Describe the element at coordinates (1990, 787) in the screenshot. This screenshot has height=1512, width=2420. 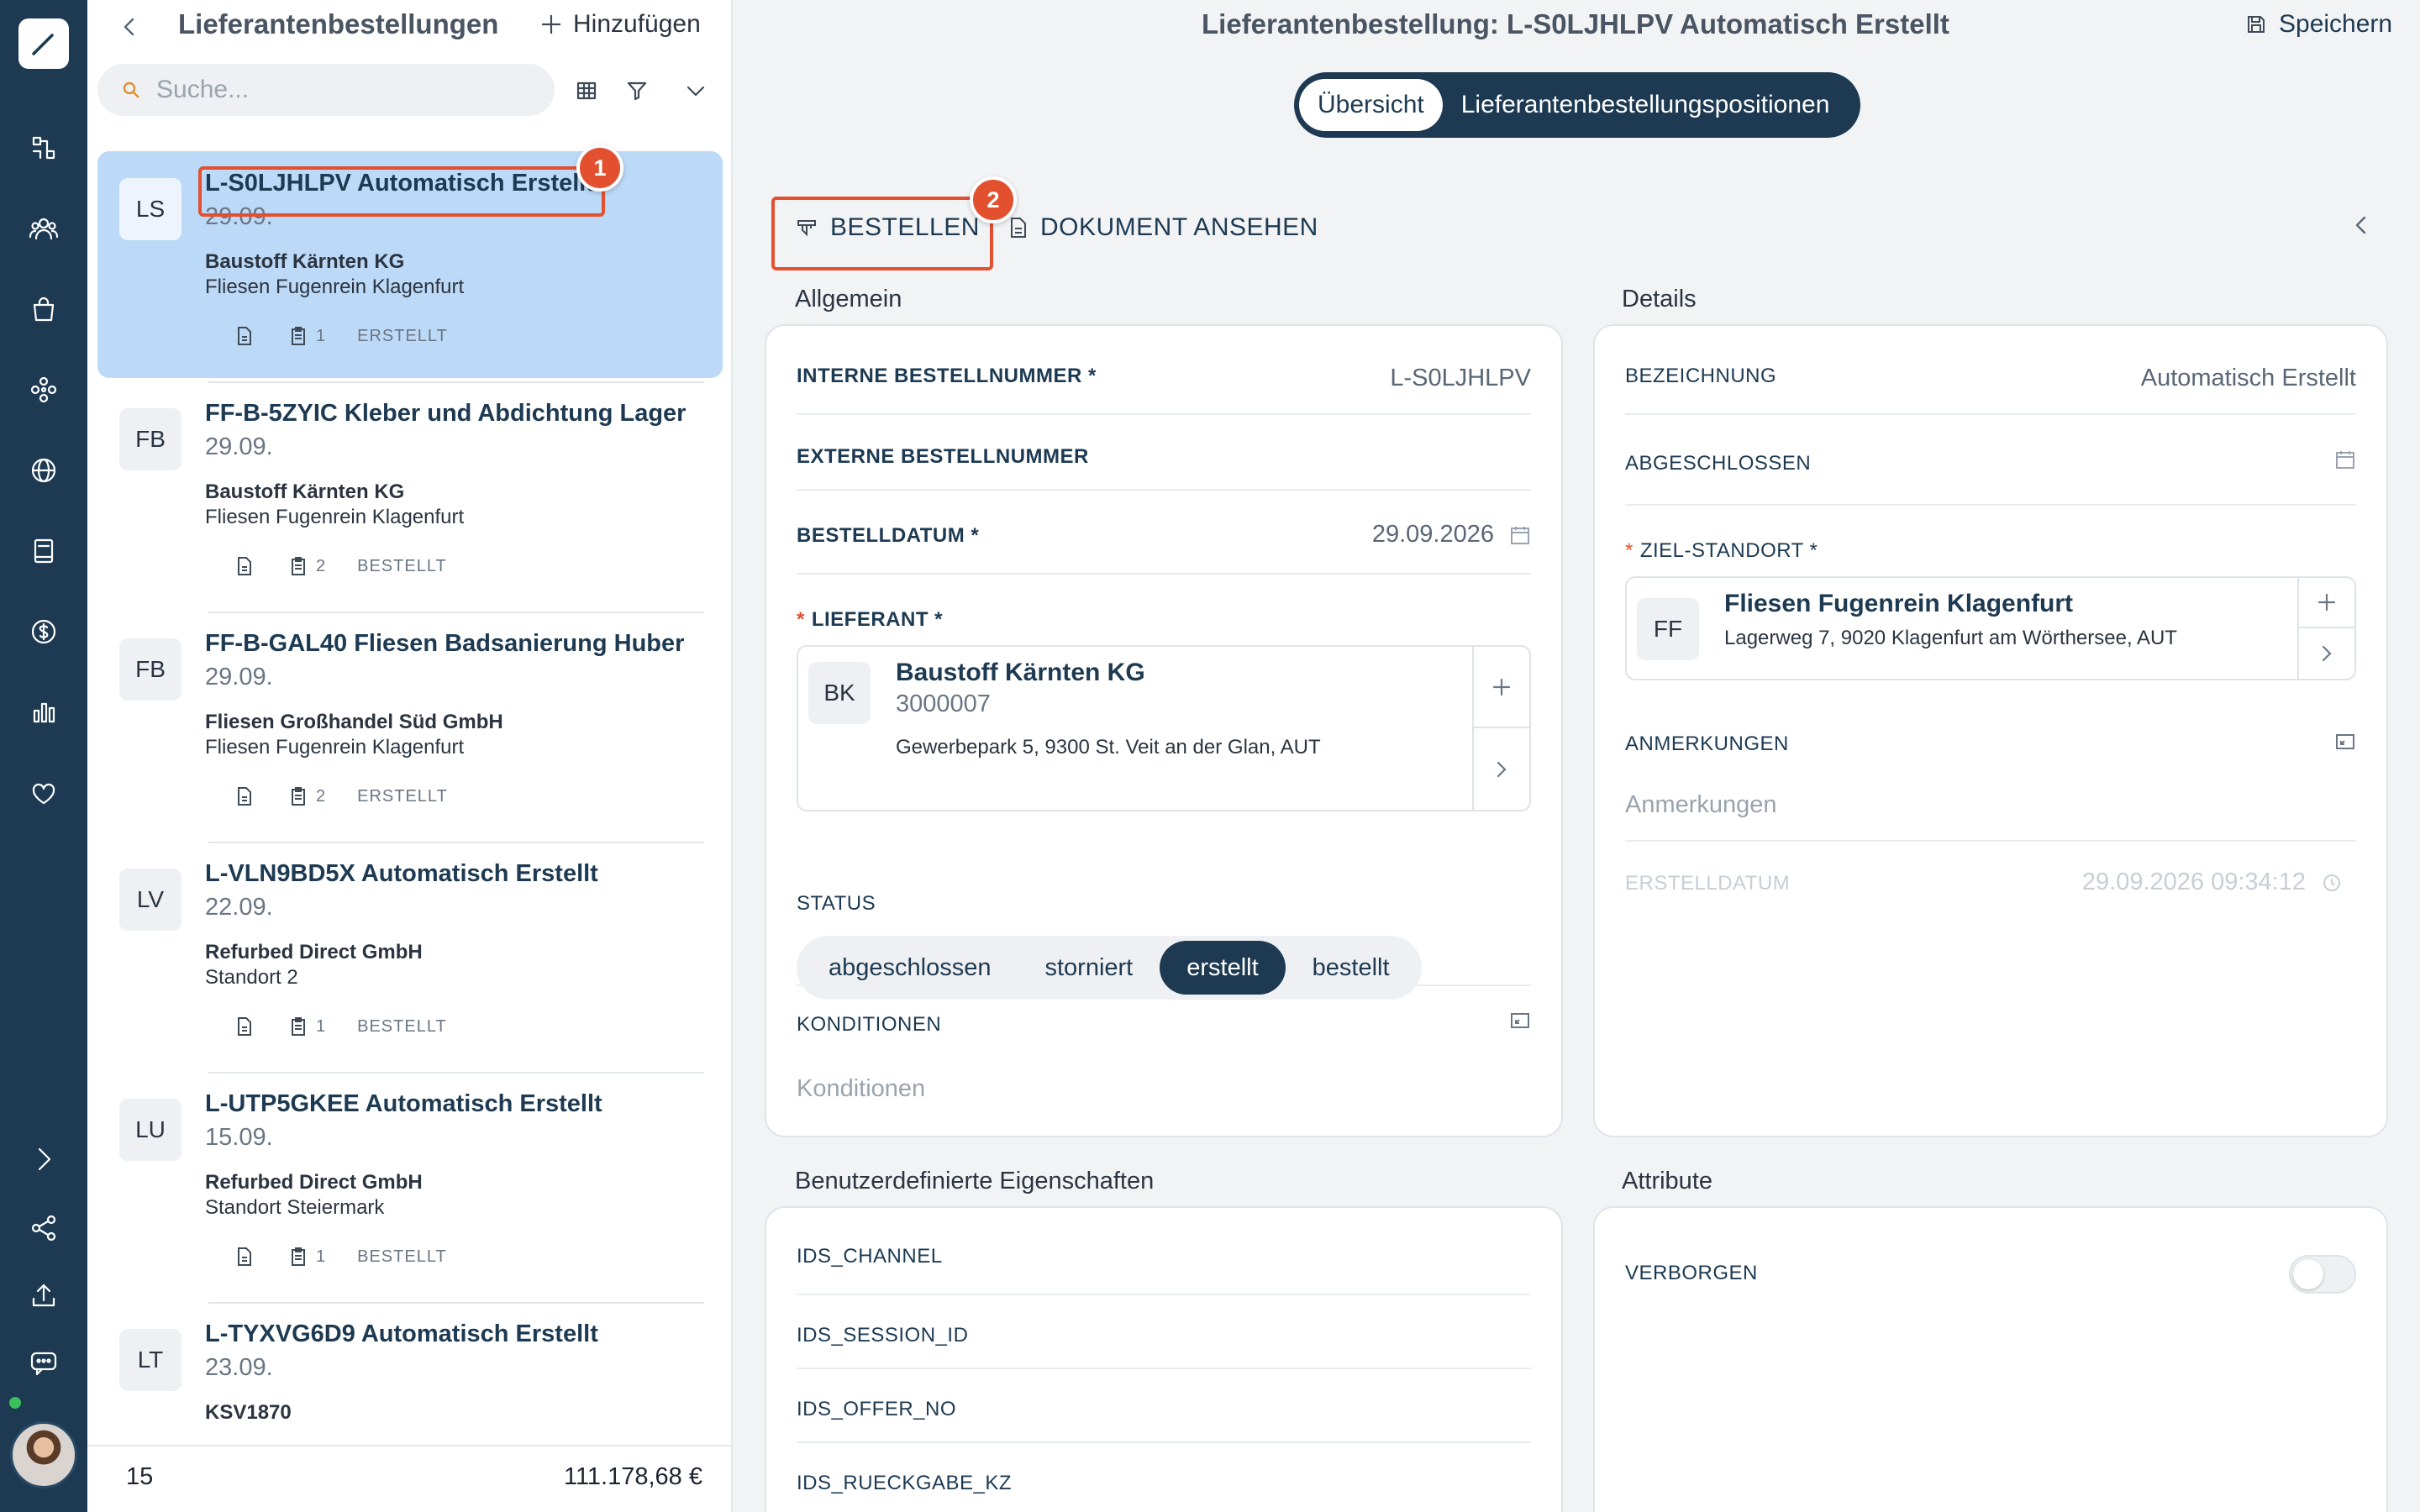
I see `notes-field: ANMERKUNGEN Anmerkungen` at that location.